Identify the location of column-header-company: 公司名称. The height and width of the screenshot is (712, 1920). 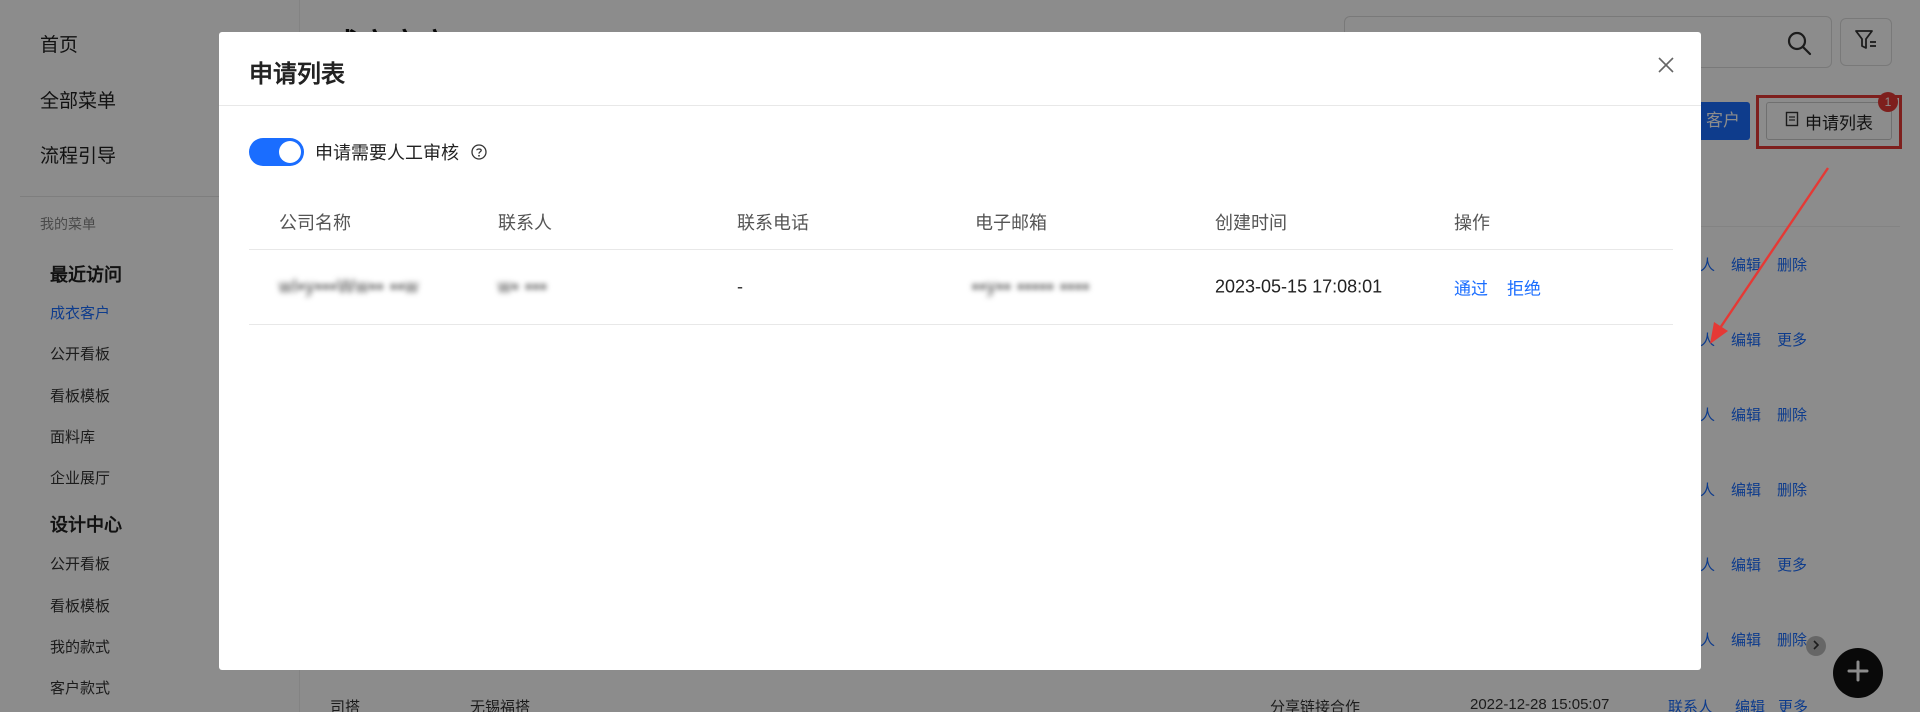
(315, 222).